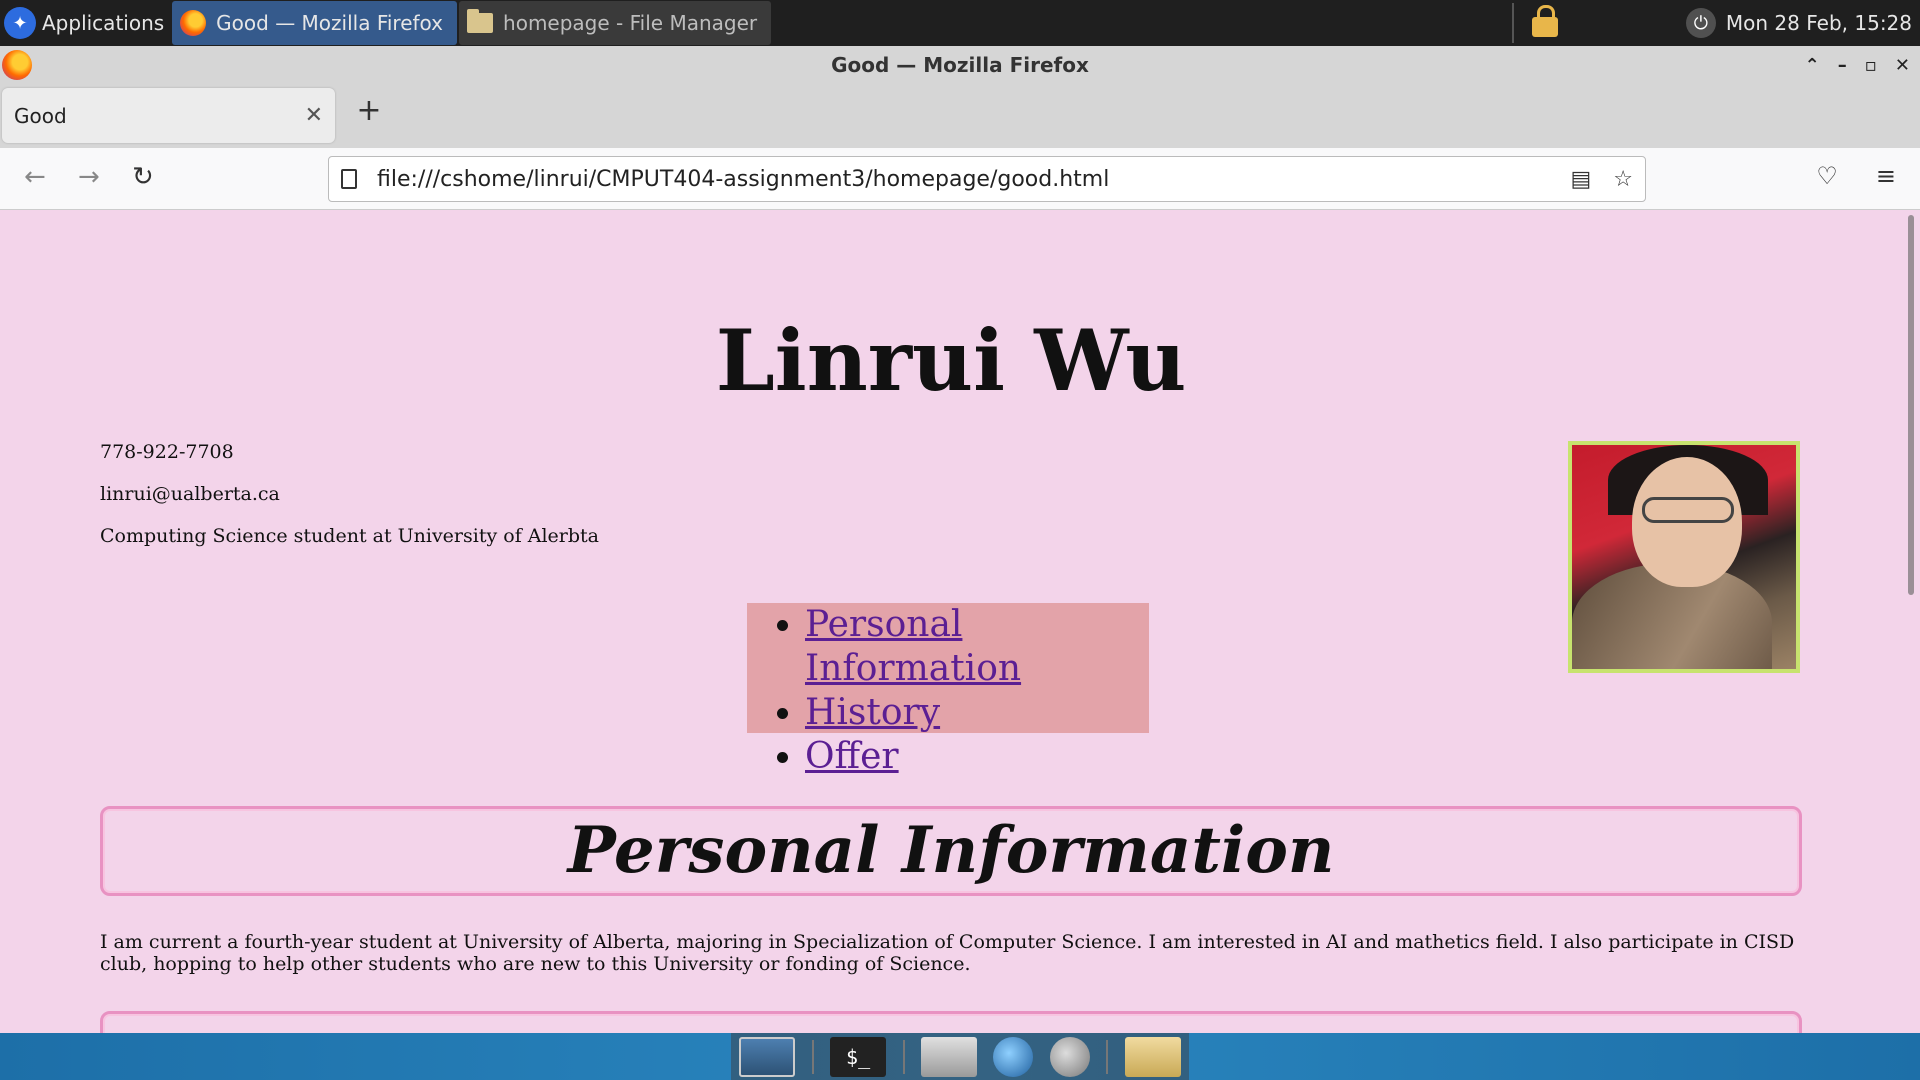 This screenshot has width=1920, height=1080. What do you see at coordinates (103, 23) in the screenshot?
I see `applications-label: Applications` at bounding box center [103, 23].